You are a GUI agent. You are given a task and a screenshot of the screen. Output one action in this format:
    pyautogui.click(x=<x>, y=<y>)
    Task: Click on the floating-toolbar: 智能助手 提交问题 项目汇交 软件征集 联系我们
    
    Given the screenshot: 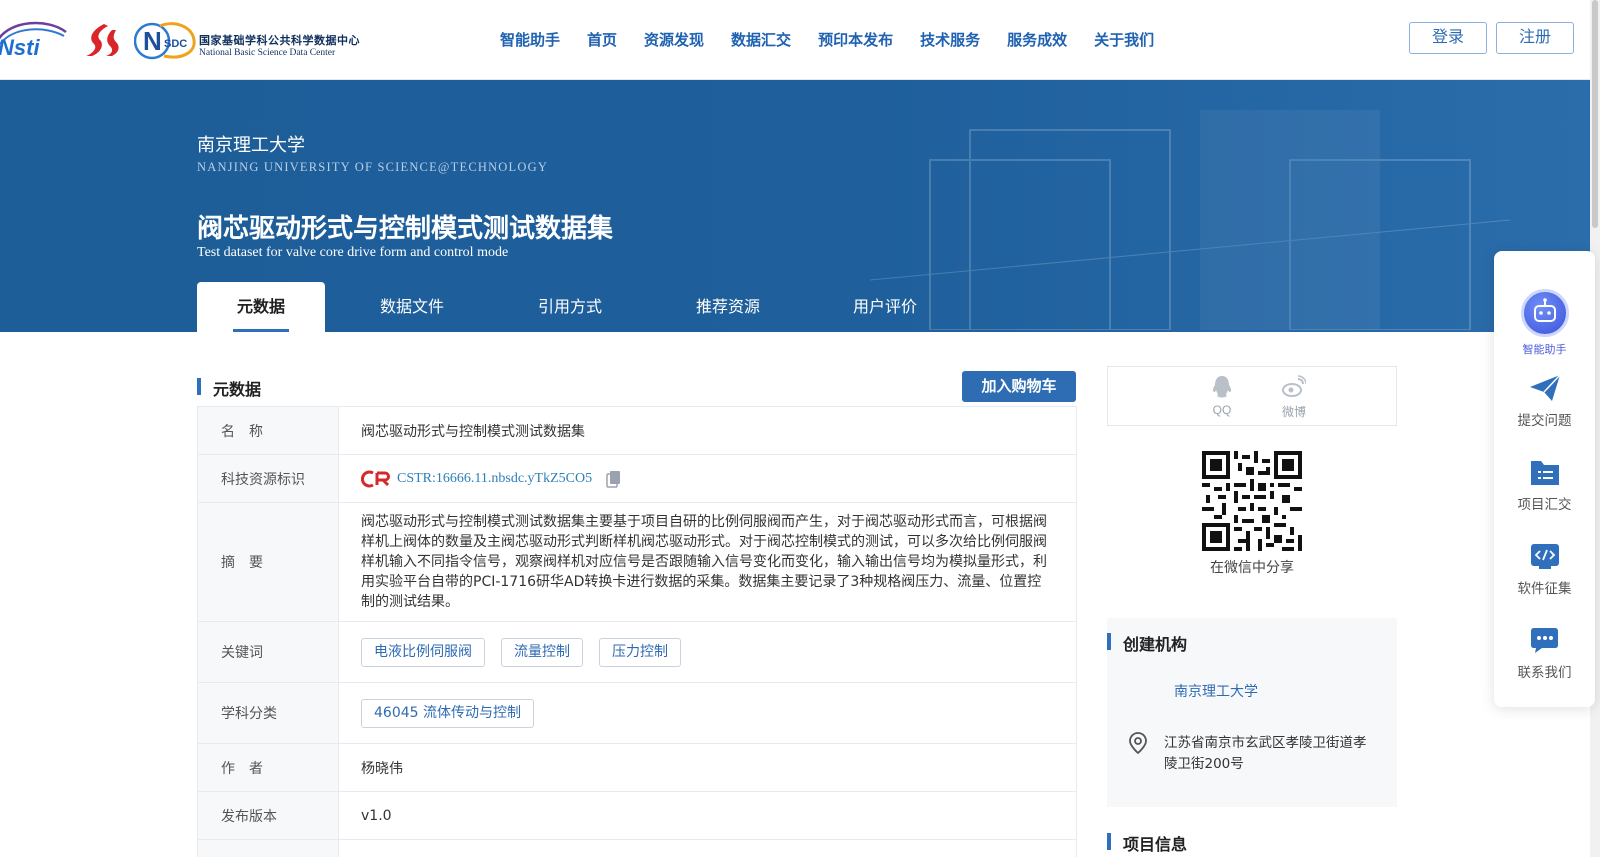 What is the action you would take?
    pyautogui.click(x=1544, y=479)
    